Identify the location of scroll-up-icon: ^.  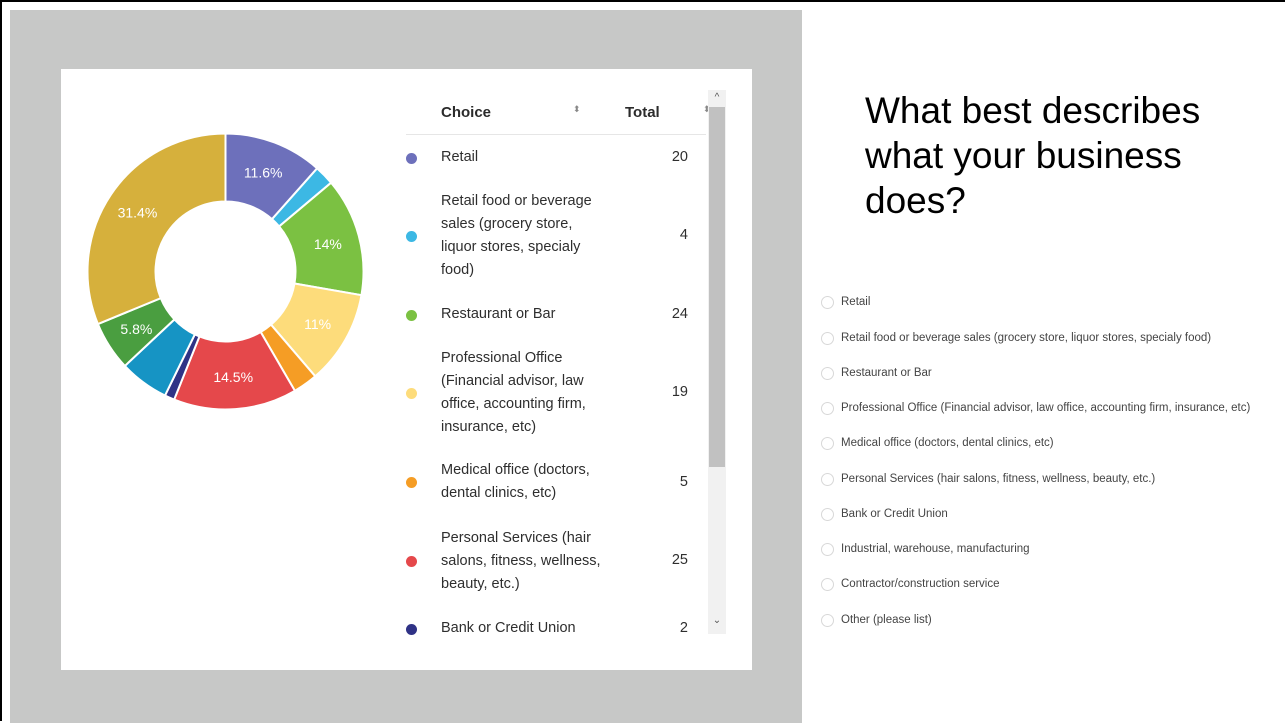
(717, 97).